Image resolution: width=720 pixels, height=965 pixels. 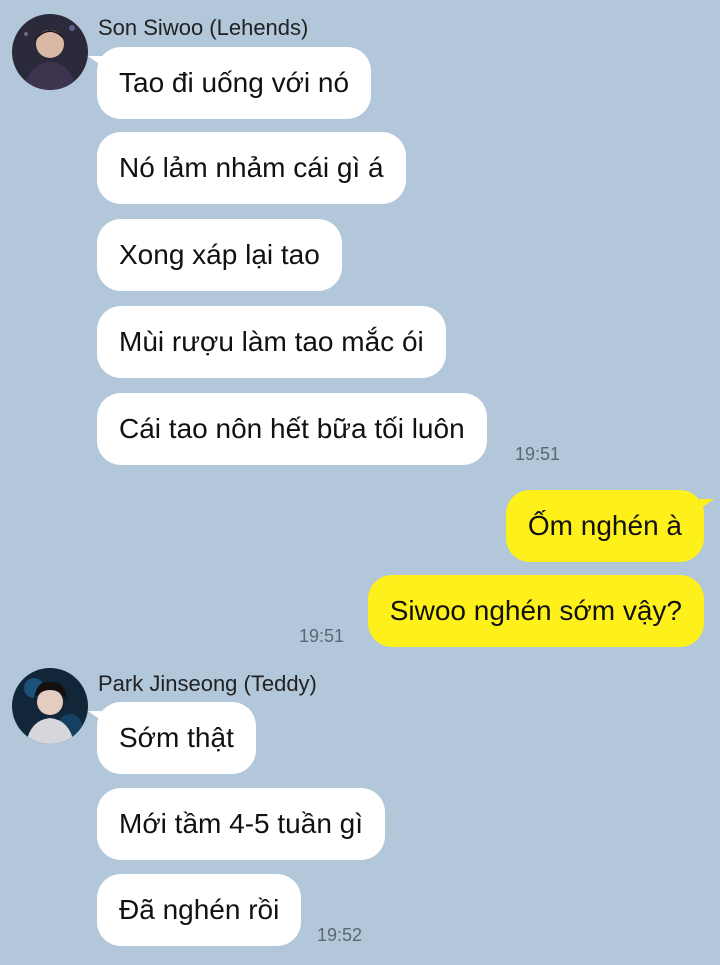 I want to click on message-bubble: Đã nghén rồi, so click(x=199, y=910).